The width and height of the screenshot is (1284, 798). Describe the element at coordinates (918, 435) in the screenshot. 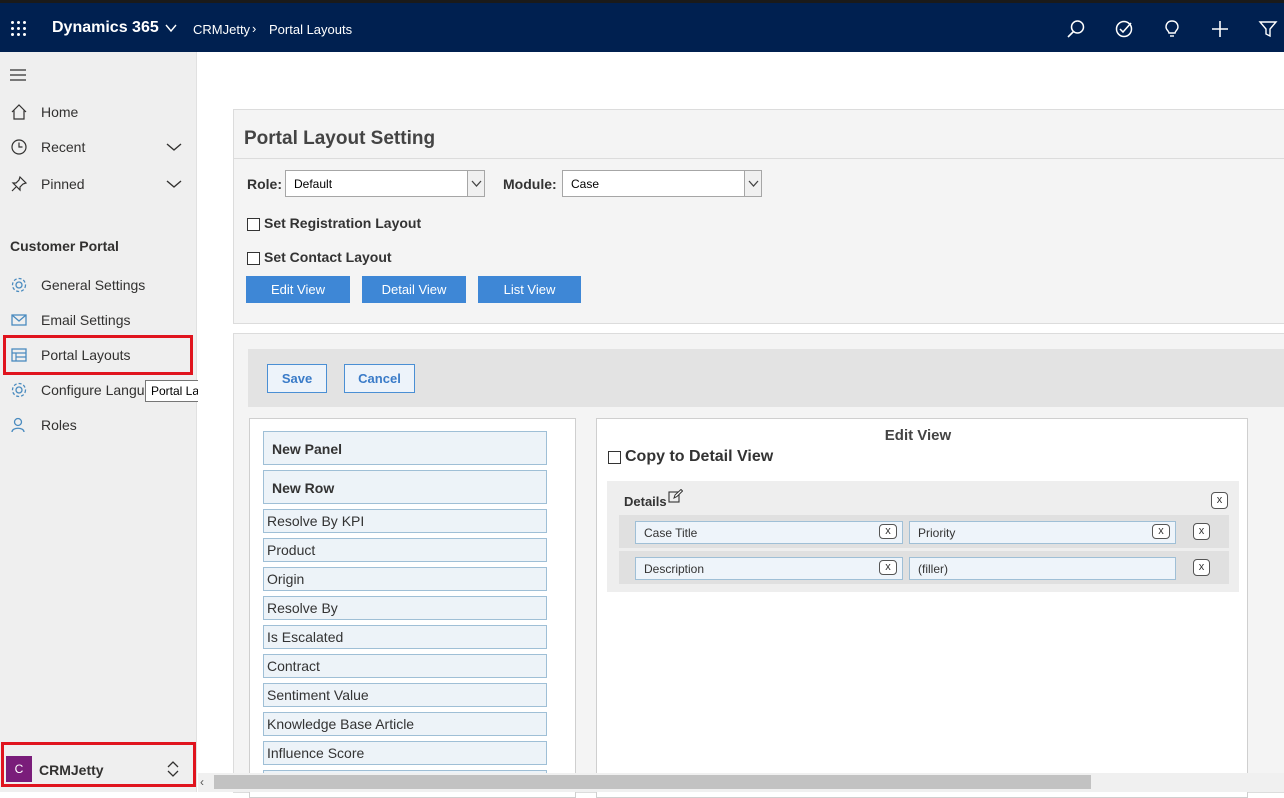

I see `edit-view-title: Edit View` at that location.